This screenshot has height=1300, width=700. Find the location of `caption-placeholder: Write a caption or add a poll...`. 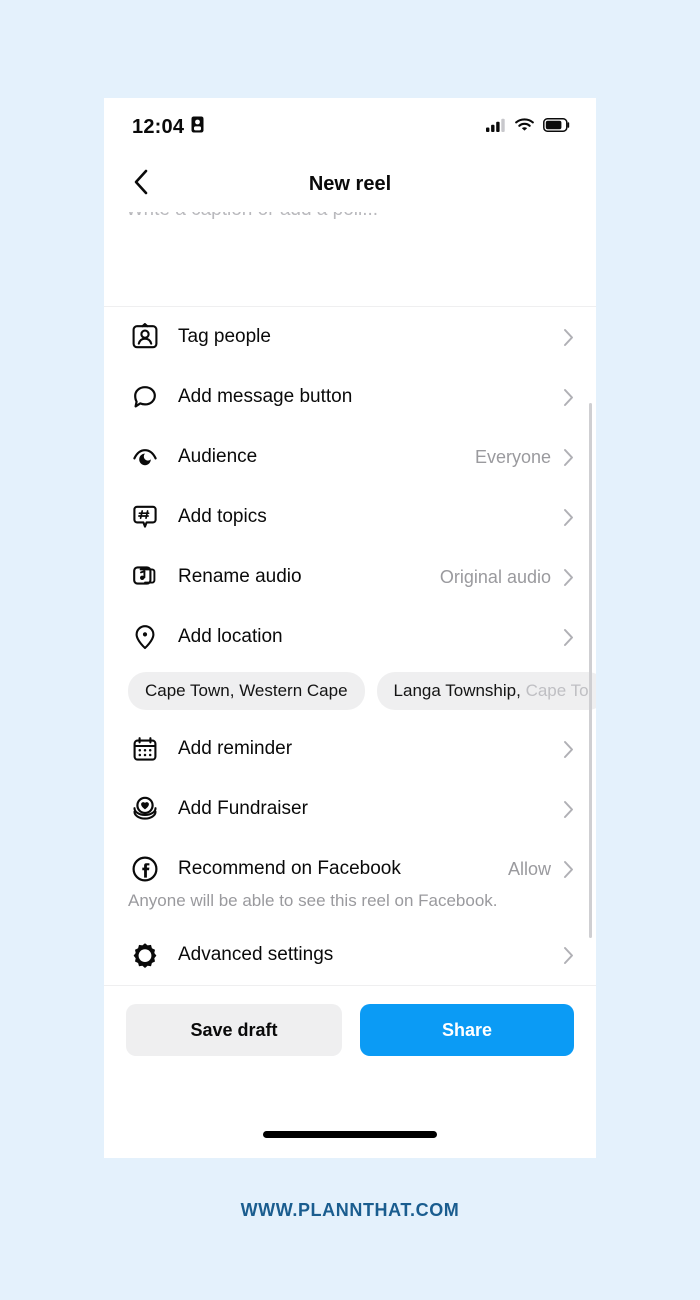

caption-placeholder: Write a caption or add a poll... is located at coordinates (252, 216).